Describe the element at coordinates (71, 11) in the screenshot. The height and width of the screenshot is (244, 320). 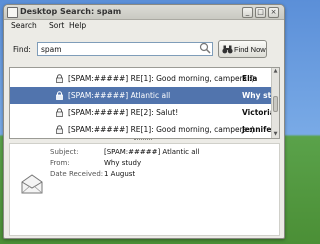
I see `window-title: Desktop Search: spam` at that location.